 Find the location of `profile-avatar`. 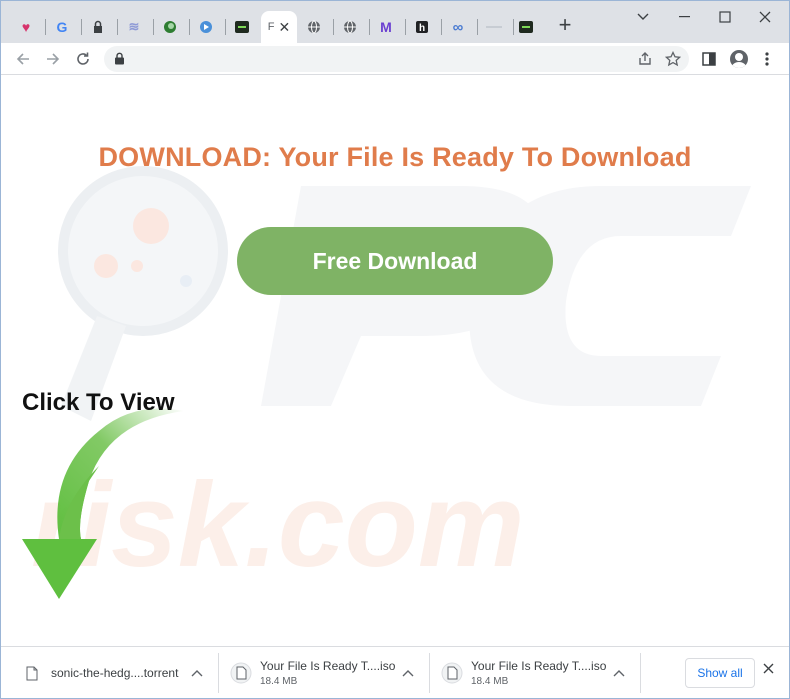

profile-avatar is located at coordinates (739, 59).